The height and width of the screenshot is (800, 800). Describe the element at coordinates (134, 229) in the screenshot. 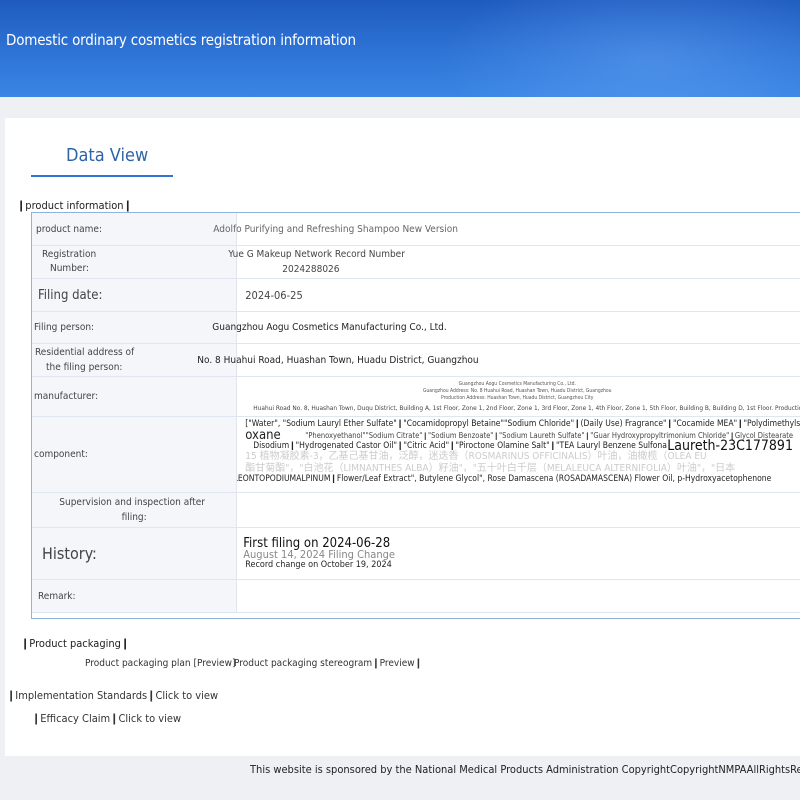

I see `product-name-label: product name:` at that location.